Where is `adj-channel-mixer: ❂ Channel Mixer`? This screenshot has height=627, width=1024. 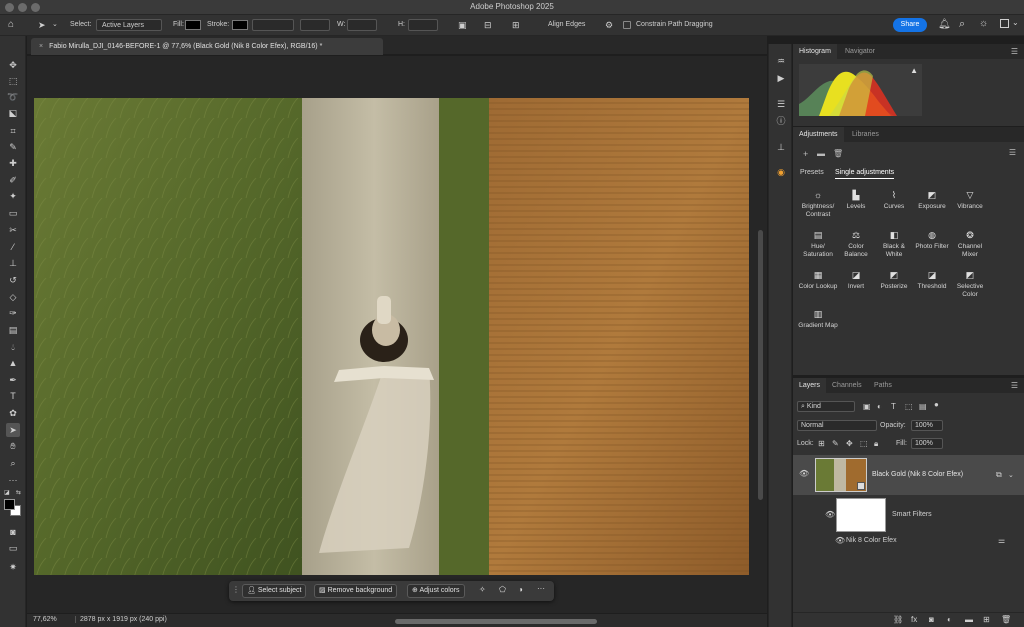
adj-channel-mixer: ❂ Channel Mixer is located at coordinates (970, 244).